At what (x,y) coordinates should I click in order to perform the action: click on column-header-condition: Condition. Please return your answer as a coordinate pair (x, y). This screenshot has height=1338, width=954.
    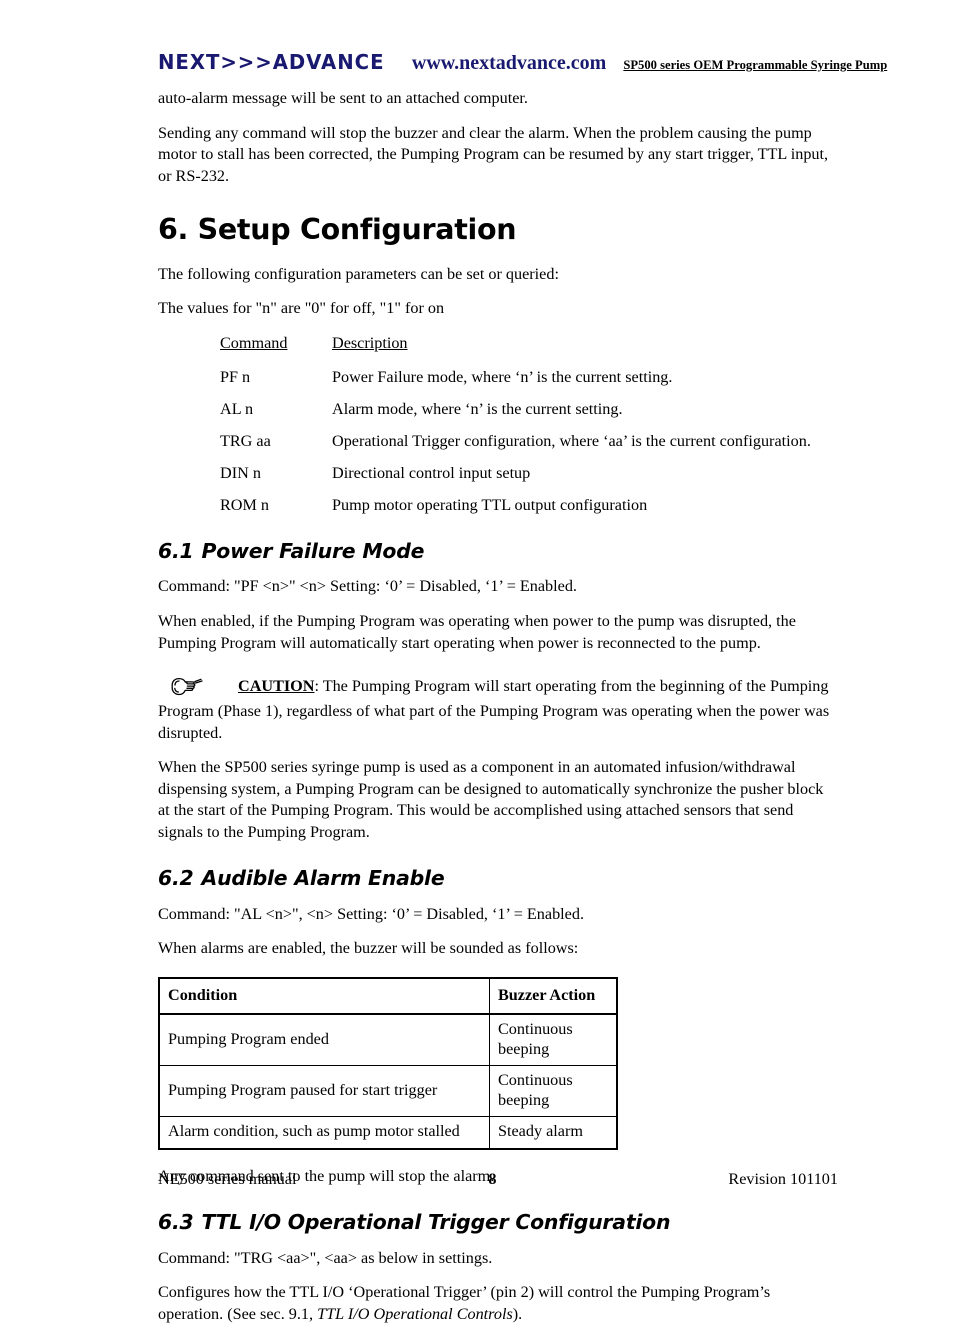
    Looking at the image, I should click on (324, 996).